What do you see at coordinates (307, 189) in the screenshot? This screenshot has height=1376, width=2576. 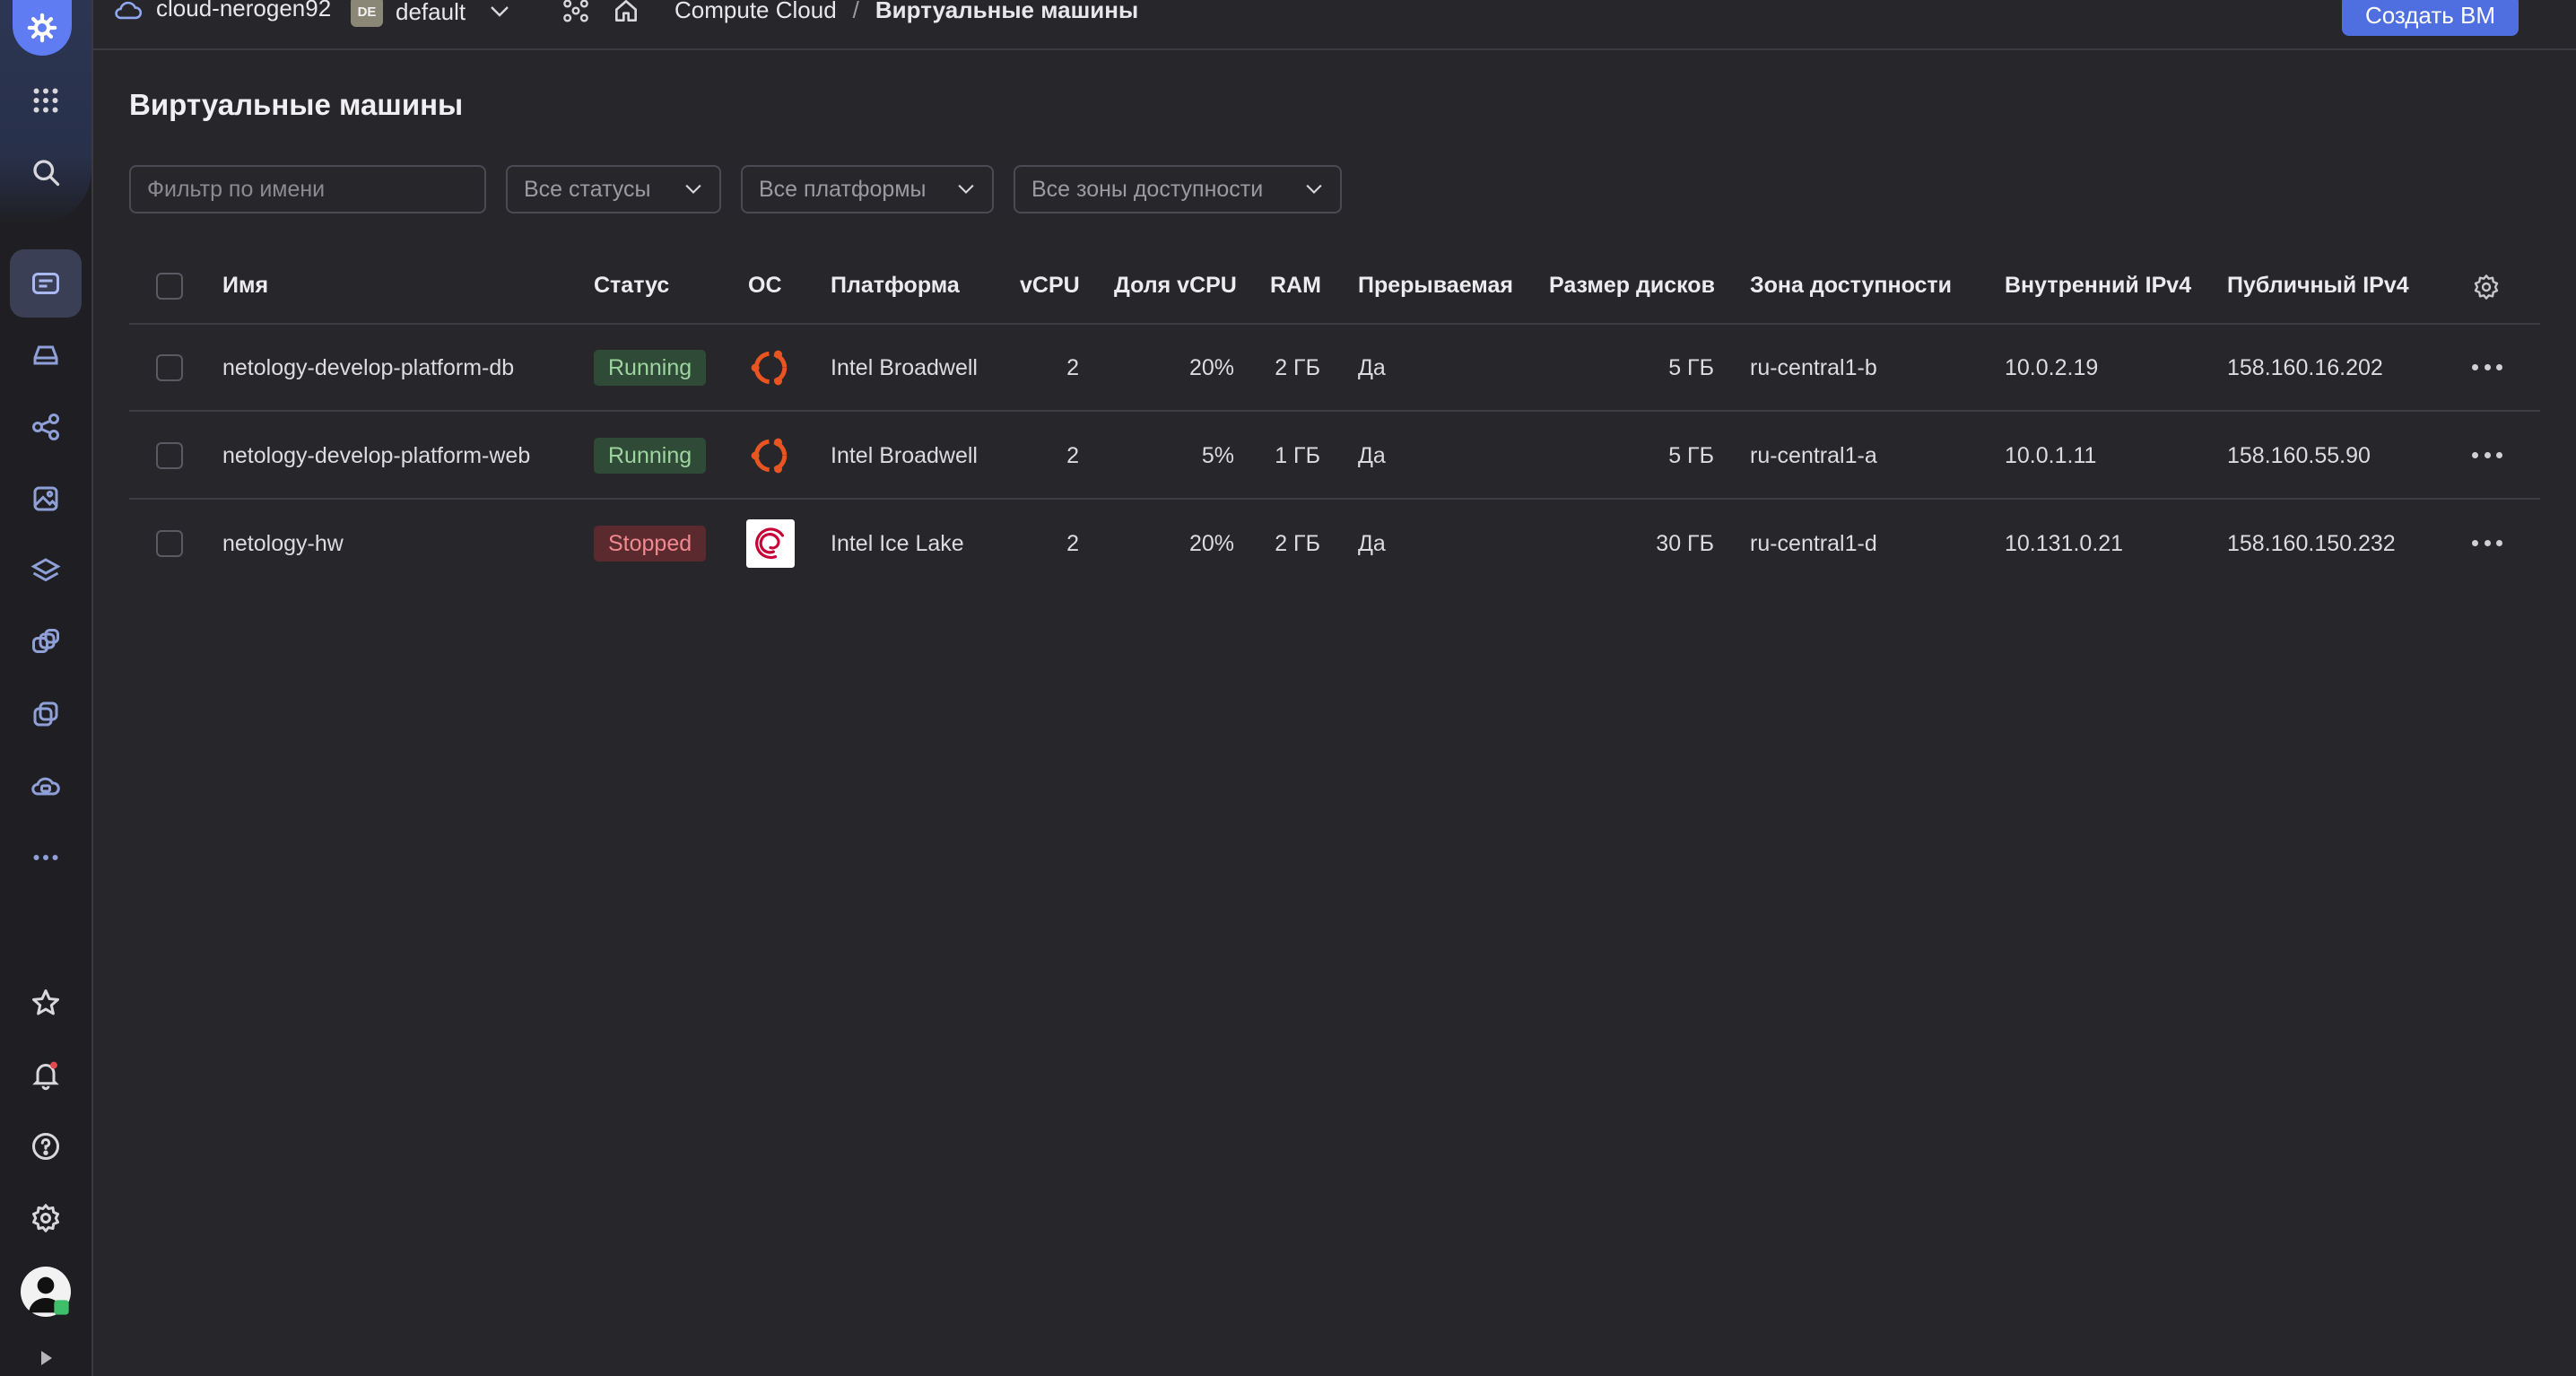 I see `name-filter-input` at bounding box center [307, 189].